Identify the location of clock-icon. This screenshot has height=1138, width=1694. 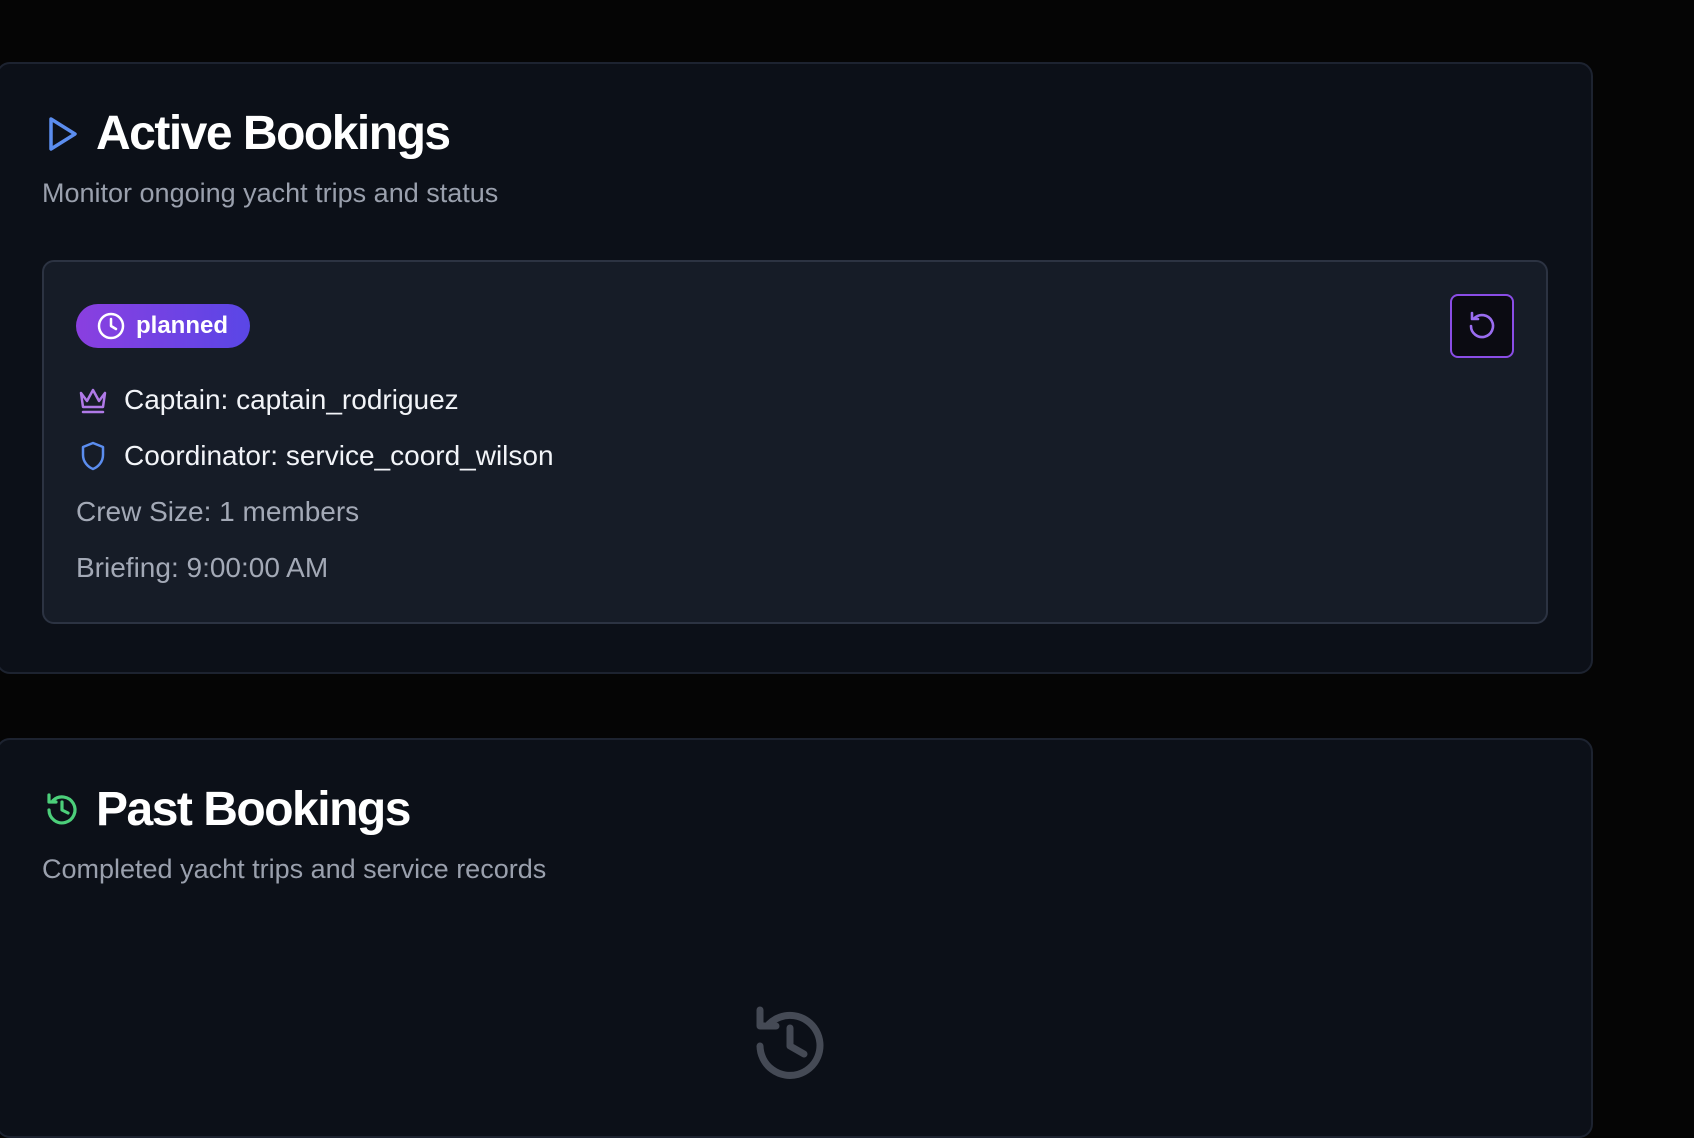
(111, 326).